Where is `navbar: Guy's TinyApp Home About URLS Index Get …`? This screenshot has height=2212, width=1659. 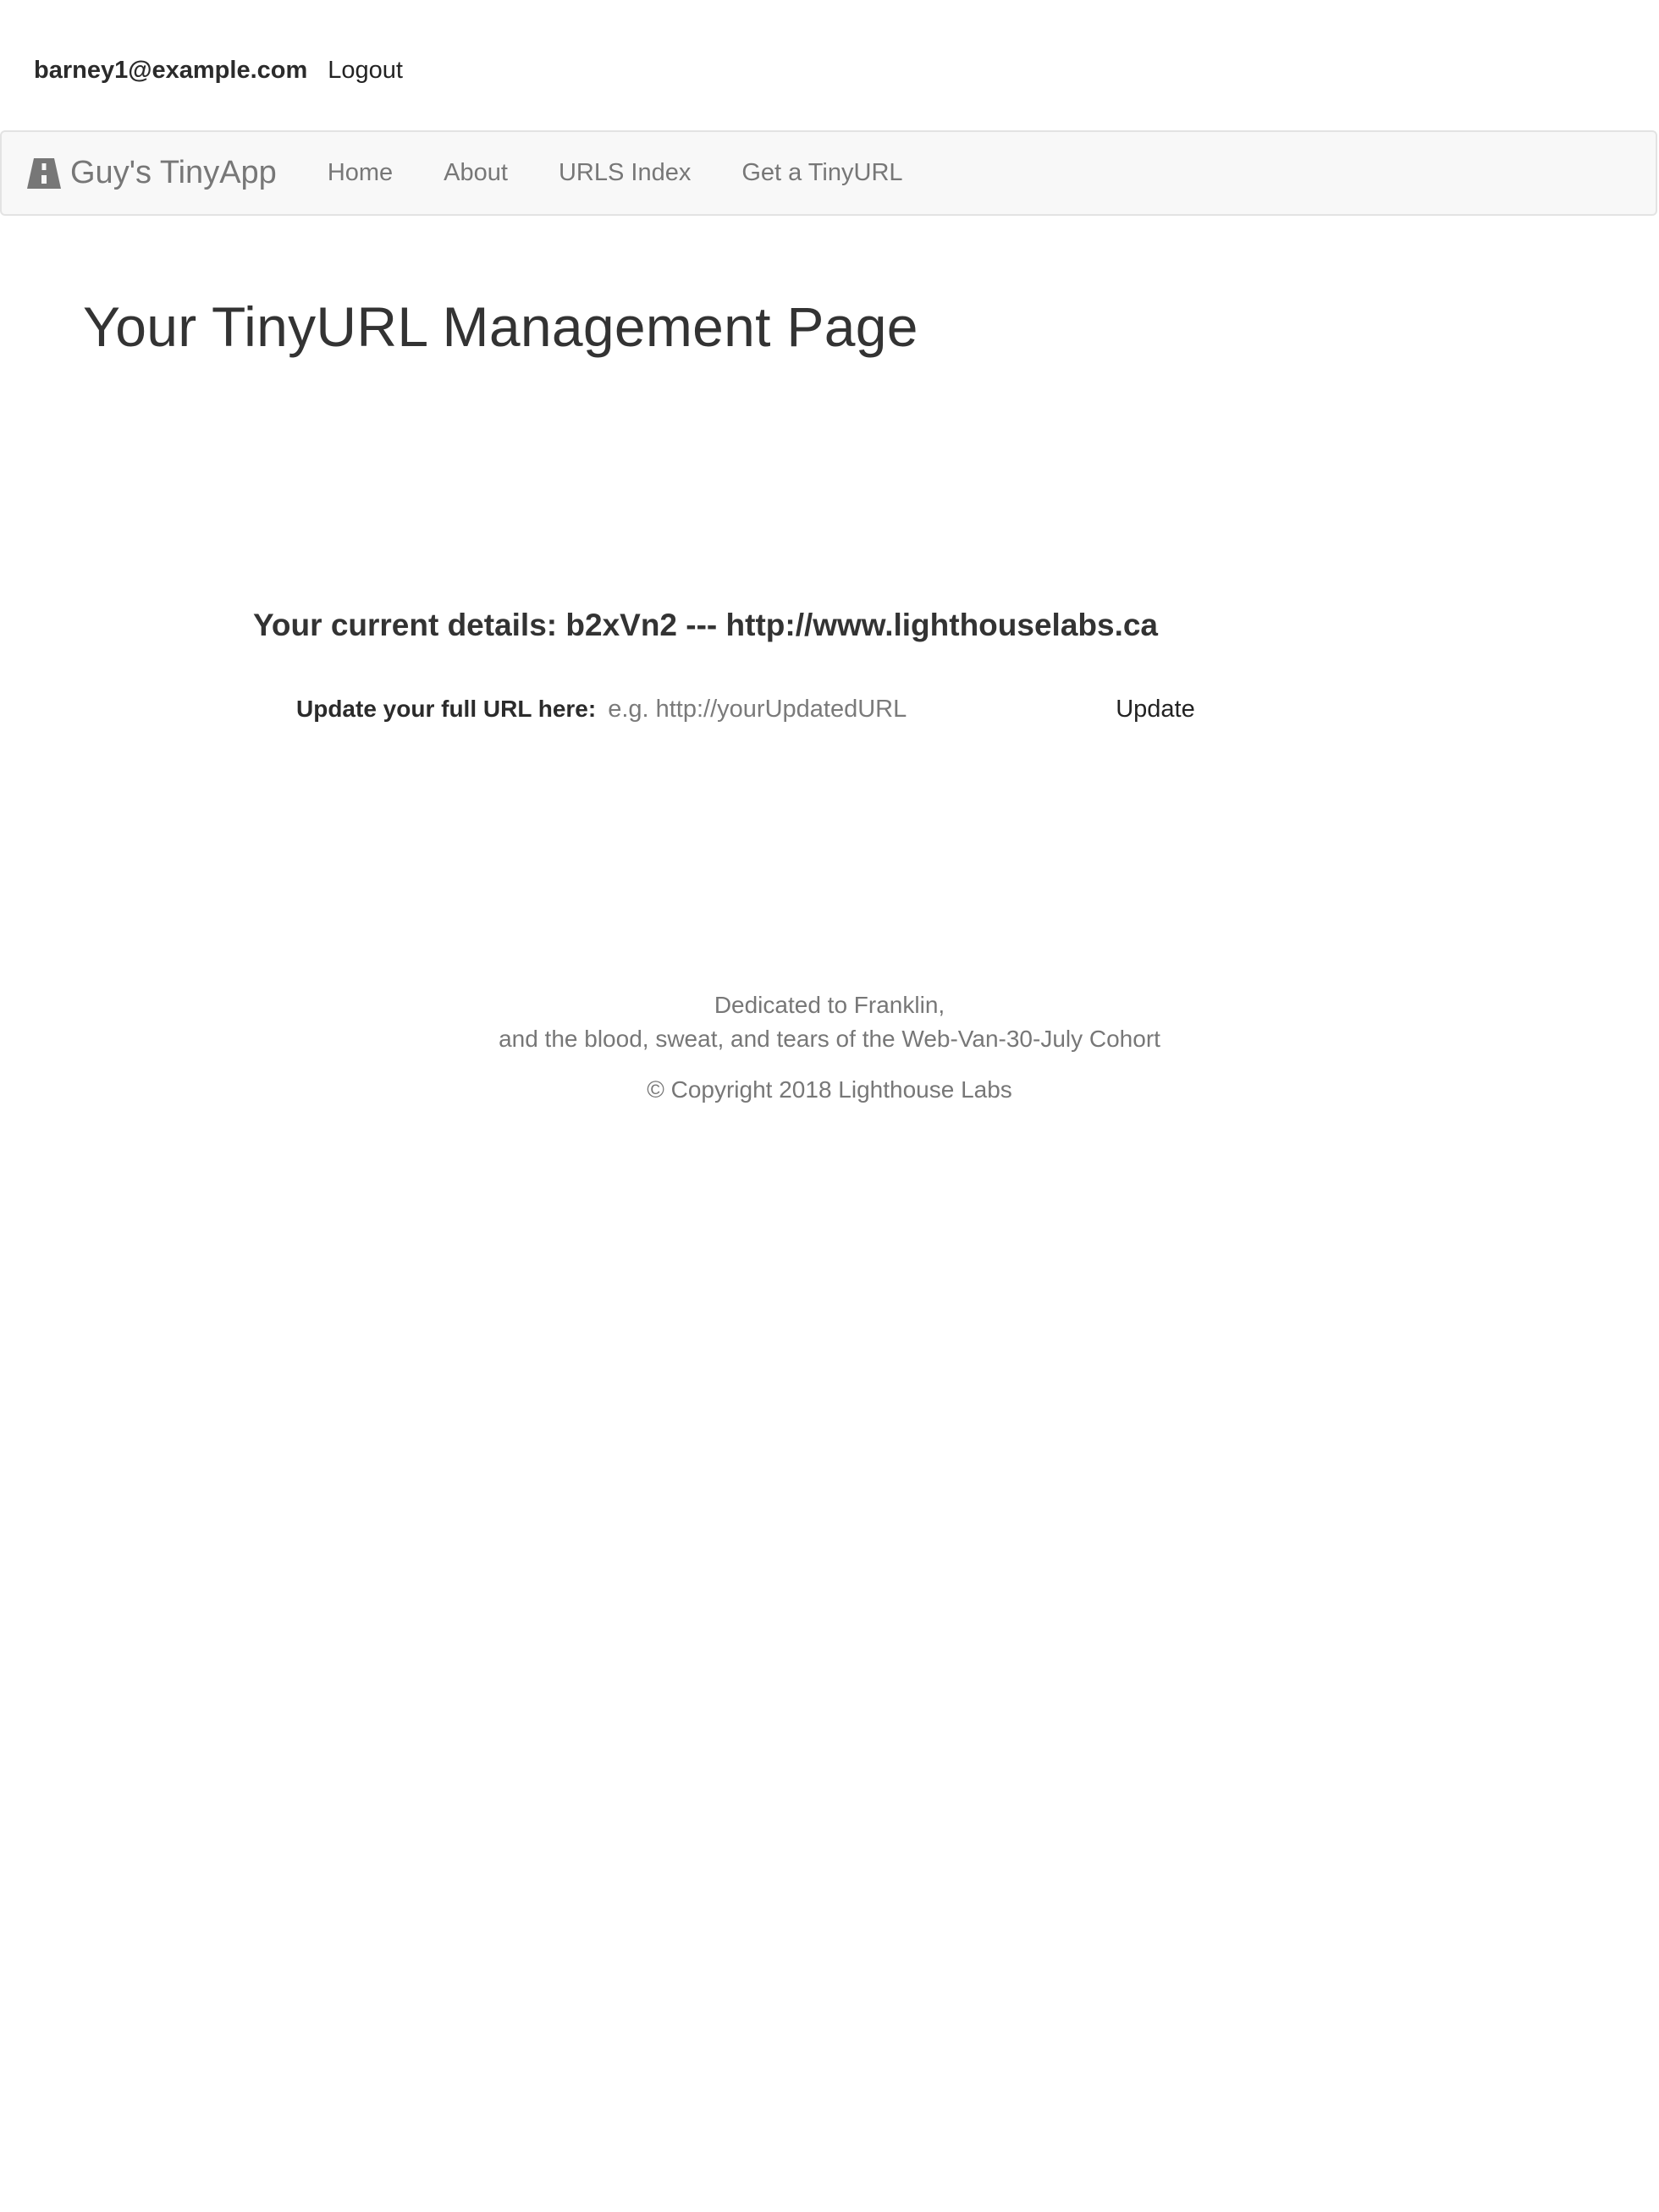 navbar: Guy's TinyApp Home About URLS Index Get … is located at coordinates (828, 173).